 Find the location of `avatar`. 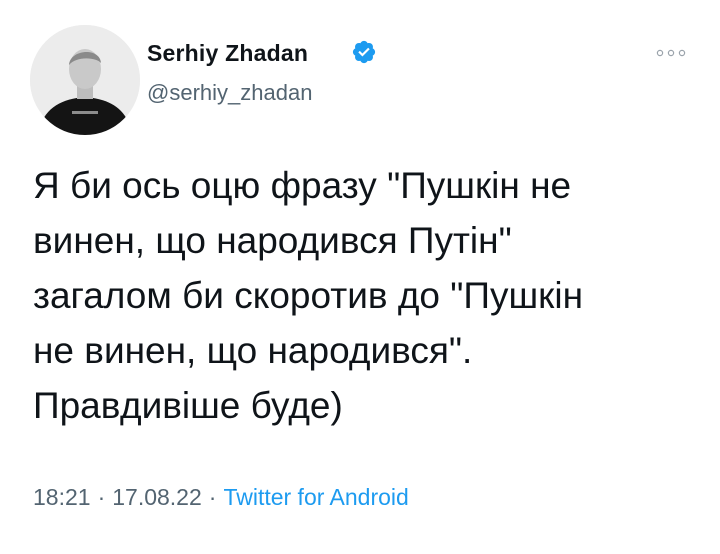

avatar is located at coordinates (85, 80).